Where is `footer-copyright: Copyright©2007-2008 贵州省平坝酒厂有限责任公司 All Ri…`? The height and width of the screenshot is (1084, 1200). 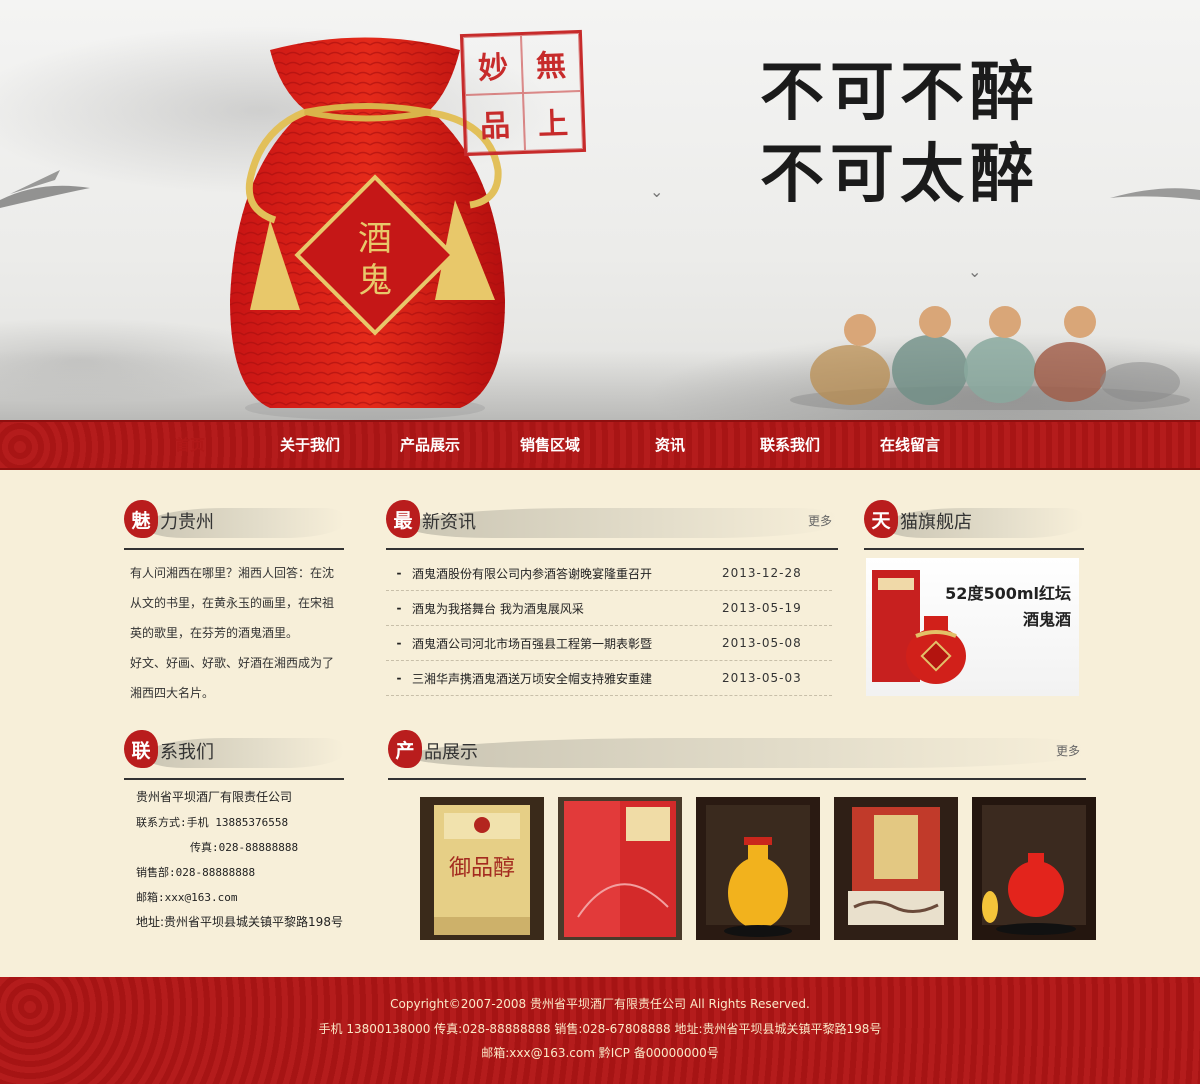 footer-copyright: Copyright©2007-2008 贵州省平坝酒厂有限责任公司 All Ri… is located at coordinates (600, 1004).